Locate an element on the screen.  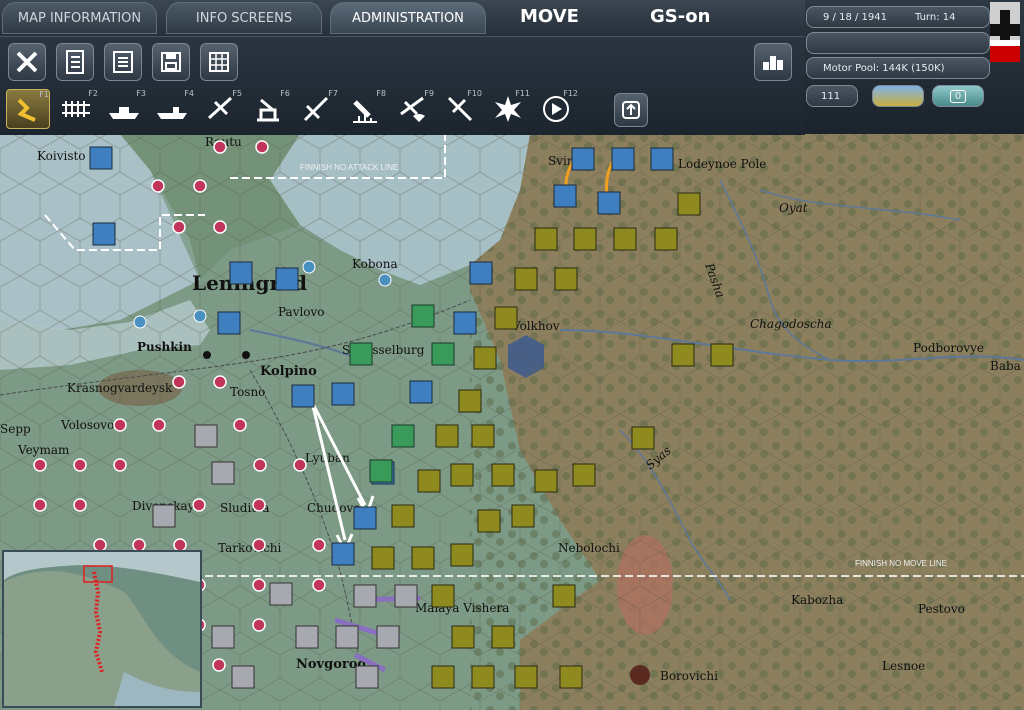
save-button is located at coordinates (171, 62).